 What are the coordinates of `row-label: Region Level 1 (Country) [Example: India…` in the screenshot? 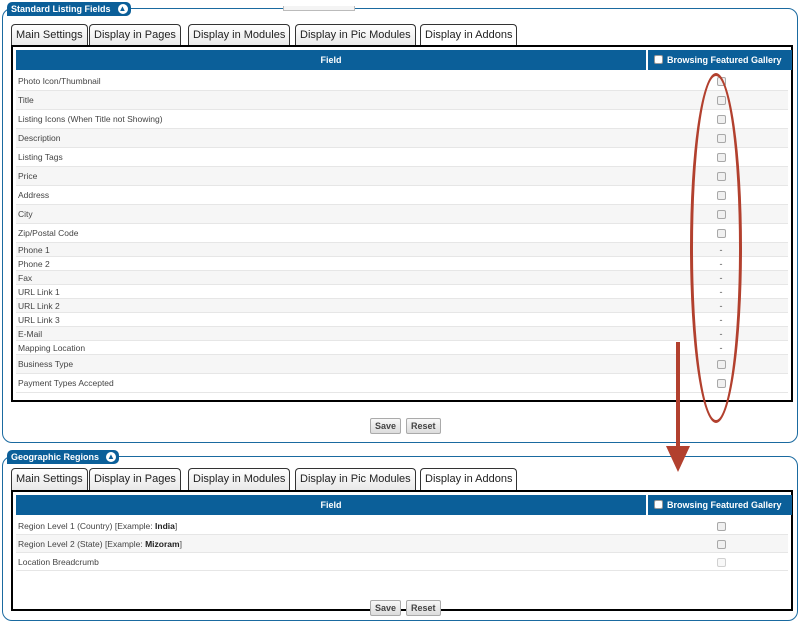 It's located at (97, 526).